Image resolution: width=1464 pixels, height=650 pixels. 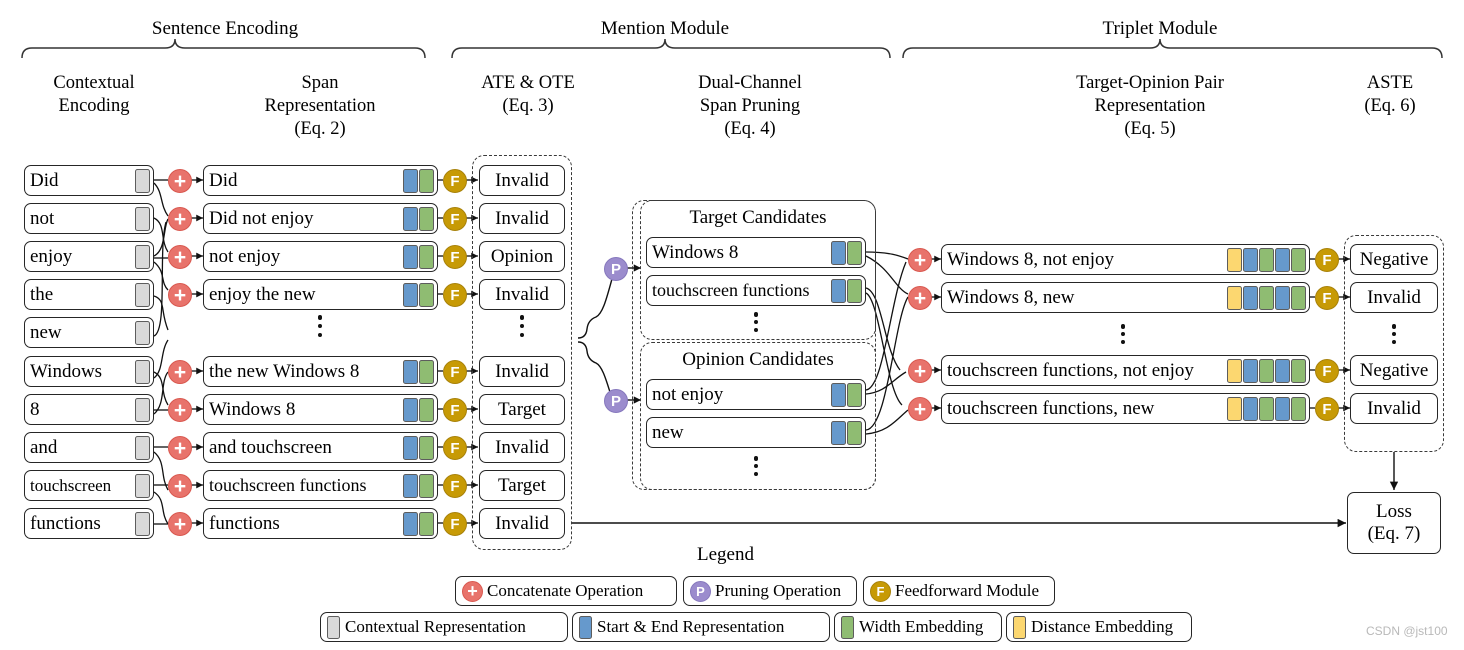 I want to click on token-box: the, so click(x=89, y=294).